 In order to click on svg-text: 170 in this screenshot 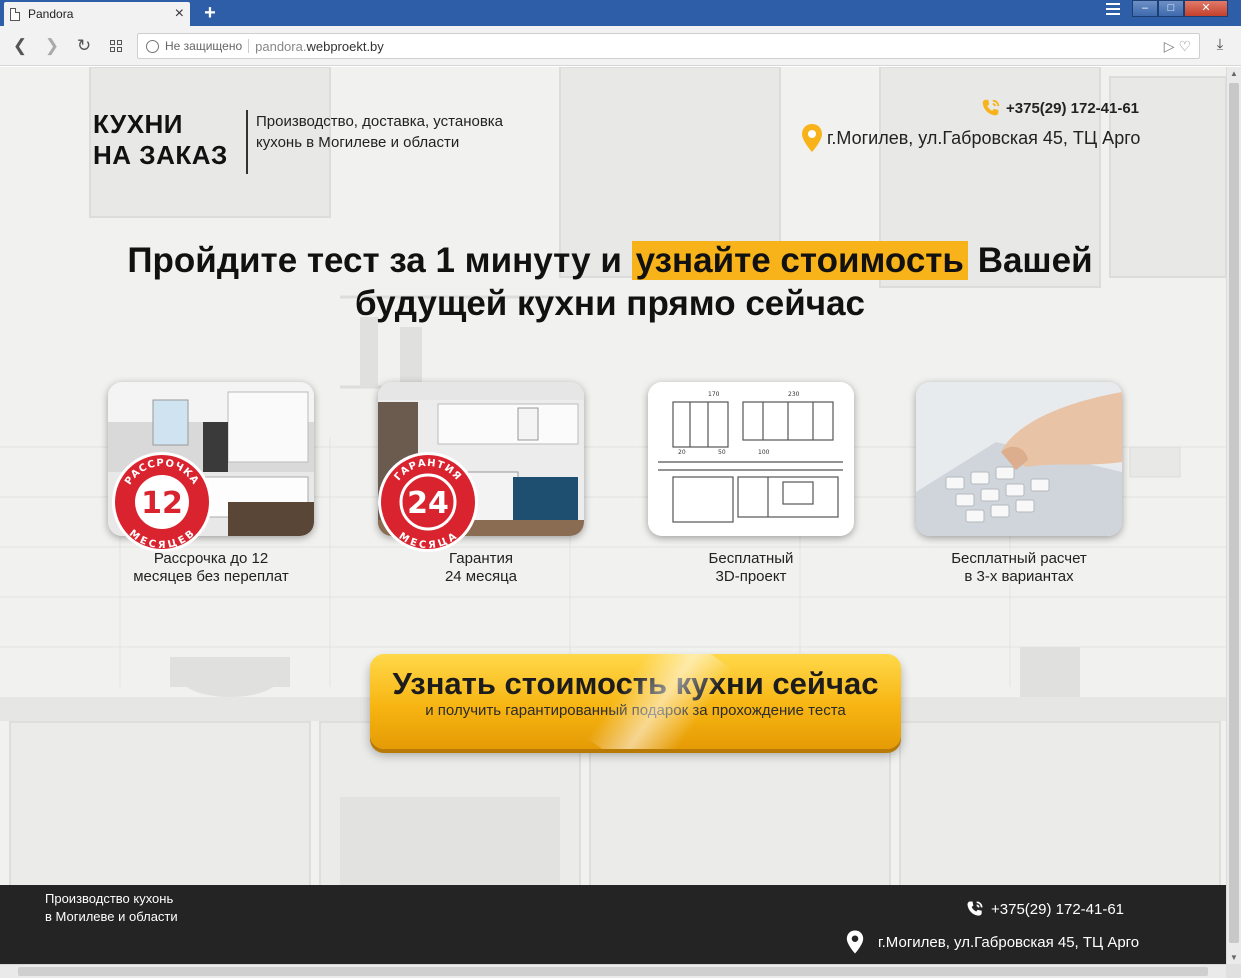, I will do `click(714, 394)`.